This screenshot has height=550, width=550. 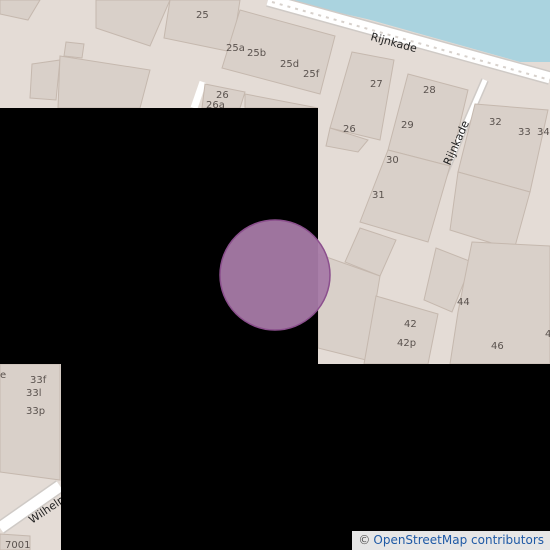 What do you see at coordinates (429, 90) in the screenshot?
I see `house-number: 28` at bounding box center [429, 90].